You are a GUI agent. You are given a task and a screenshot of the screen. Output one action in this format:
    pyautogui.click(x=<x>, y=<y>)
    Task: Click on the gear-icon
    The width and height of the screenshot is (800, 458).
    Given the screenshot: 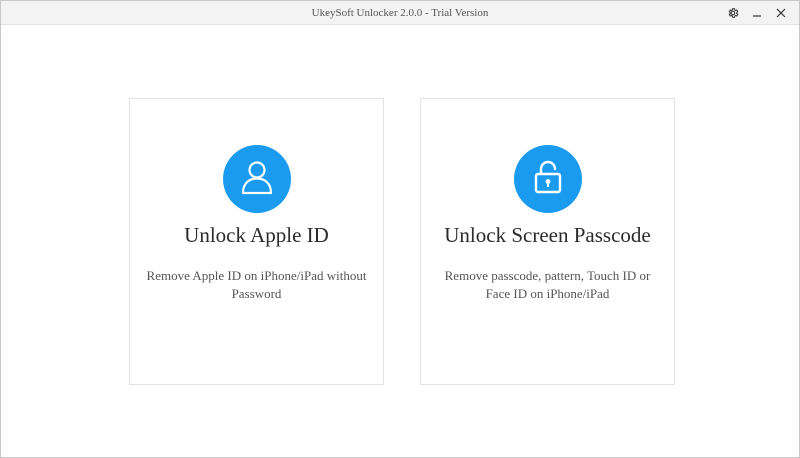 What is the action you would take?
    pyautogui.click(x=733, y=13)
    